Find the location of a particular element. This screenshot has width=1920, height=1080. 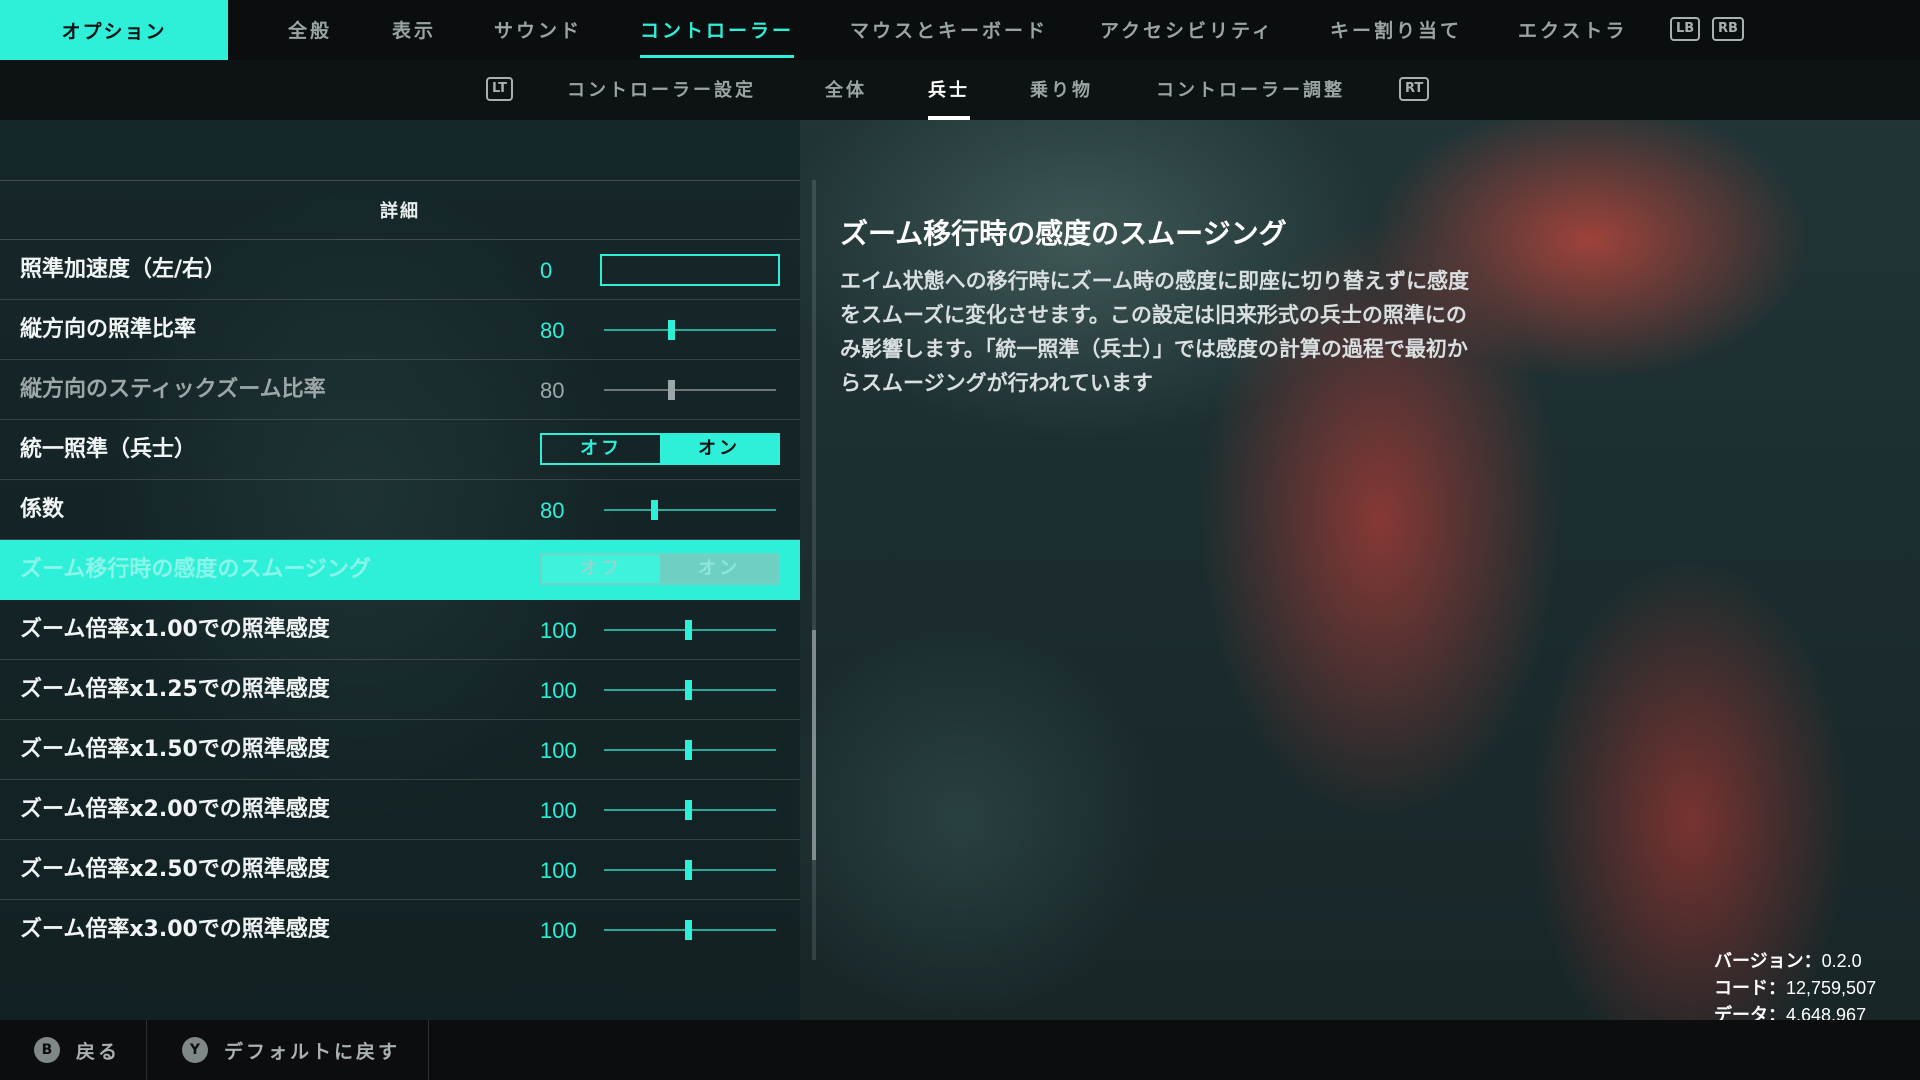

scrollbar-thumb is located at coordinates (814, 745).